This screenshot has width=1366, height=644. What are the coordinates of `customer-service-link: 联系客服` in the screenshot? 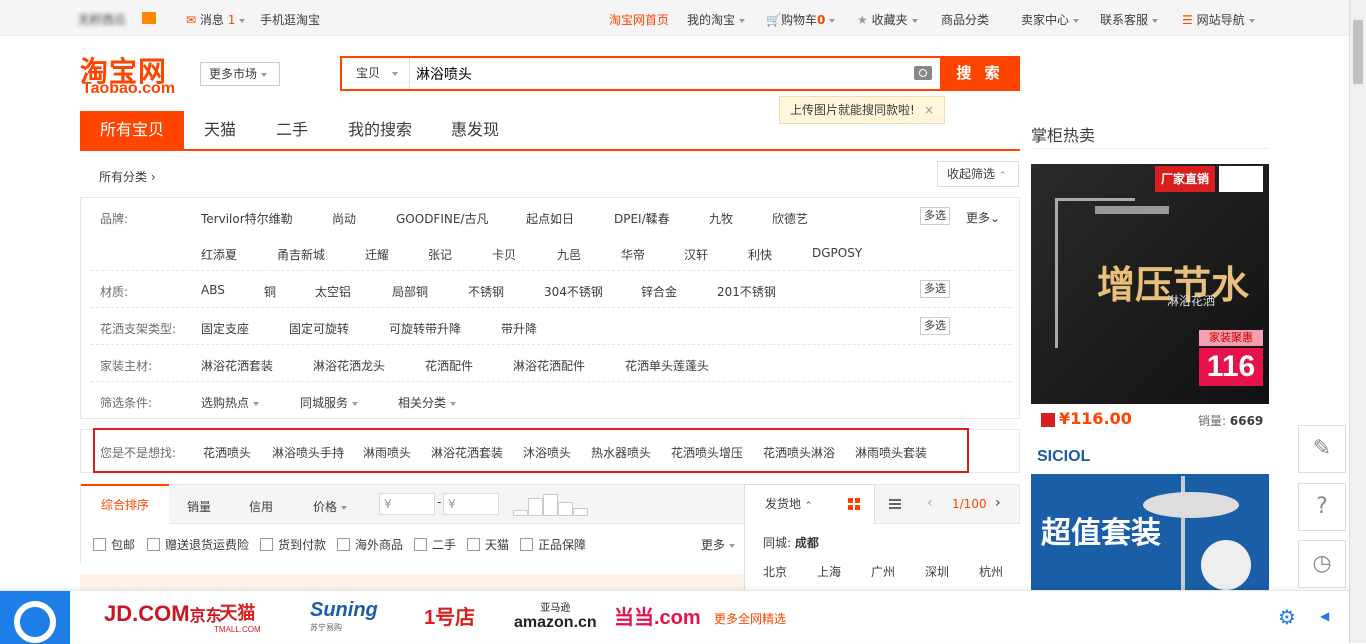 It's located at (1129, 19).